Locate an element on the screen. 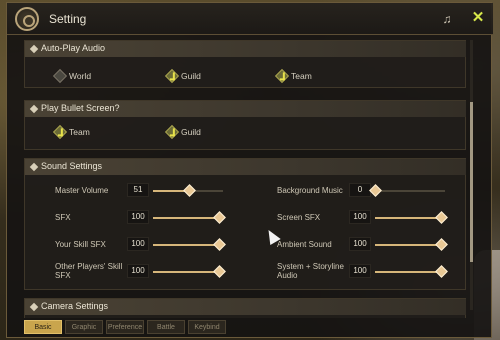  auto-play-audio-section: Auto-Play Audio World Guild Team is located at coordinates (245, 64).